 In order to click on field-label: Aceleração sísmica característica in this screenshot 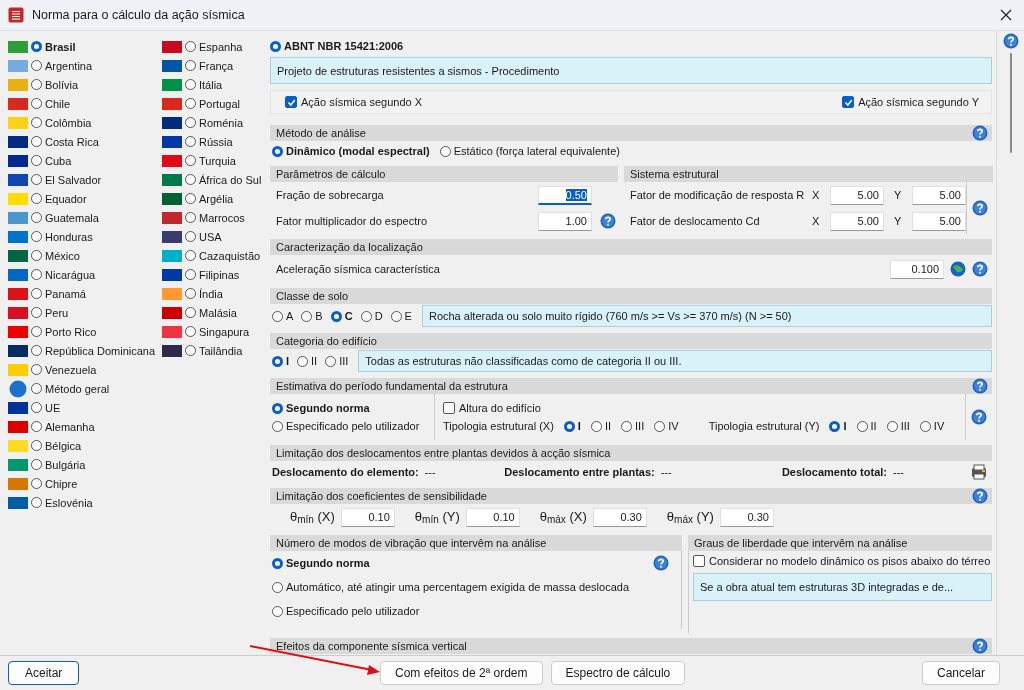, I will do `click(358, 269)`.